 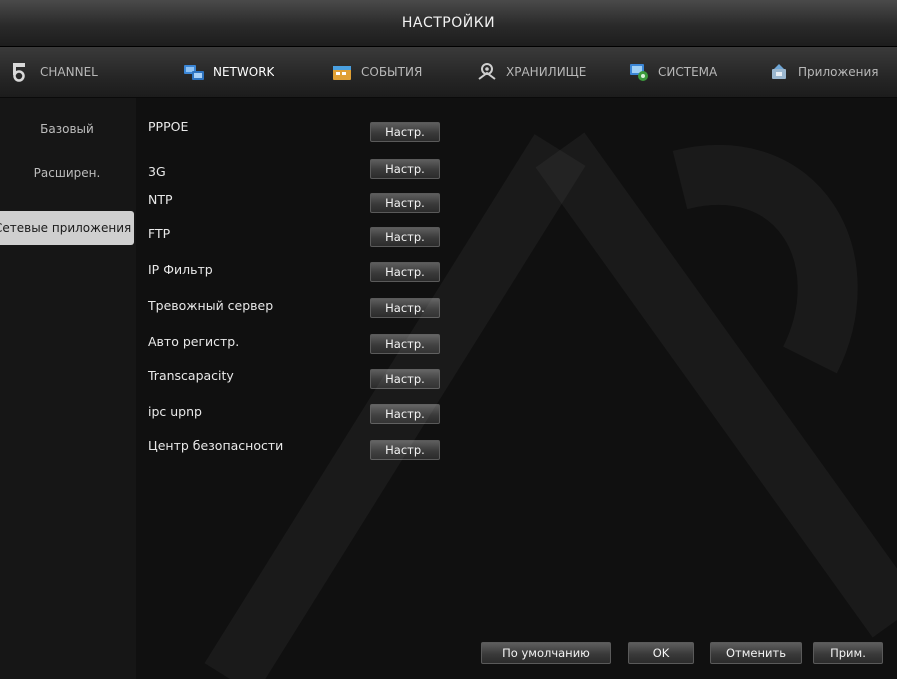 I want to click on sidebar-item-label: Расширен., so click(x=67, y=173).